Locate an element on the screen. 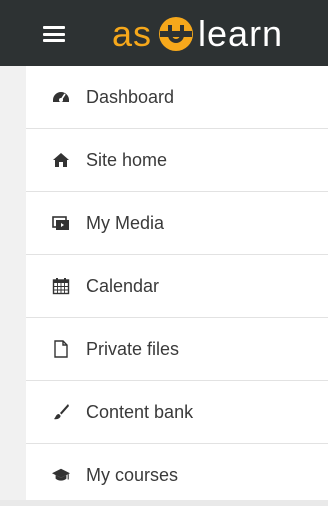 This screenshot has width=328, height=506. site-logo: as learn is located at coordinates (197, 34).